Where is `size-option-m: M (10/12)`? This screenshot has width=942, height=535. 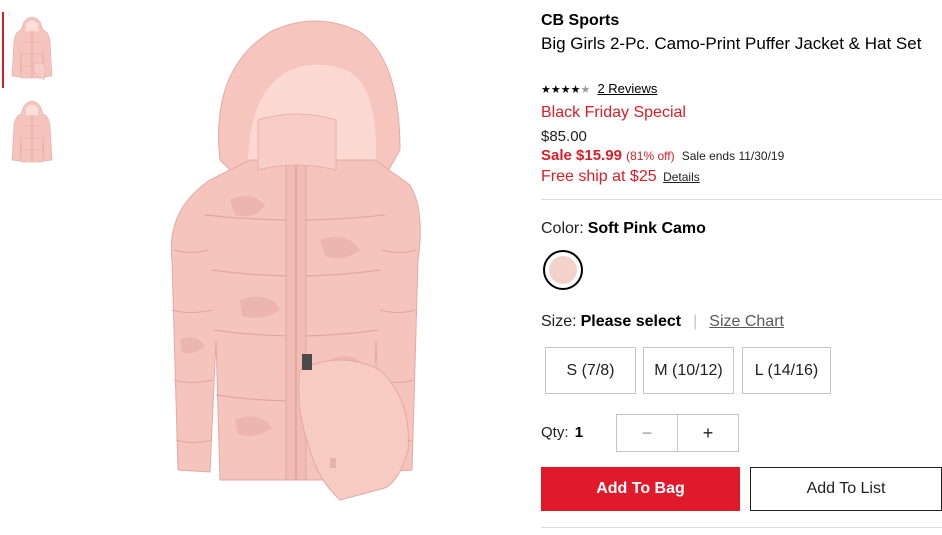
size-option-m: M (10/12) is located at coordinates (688, 370).